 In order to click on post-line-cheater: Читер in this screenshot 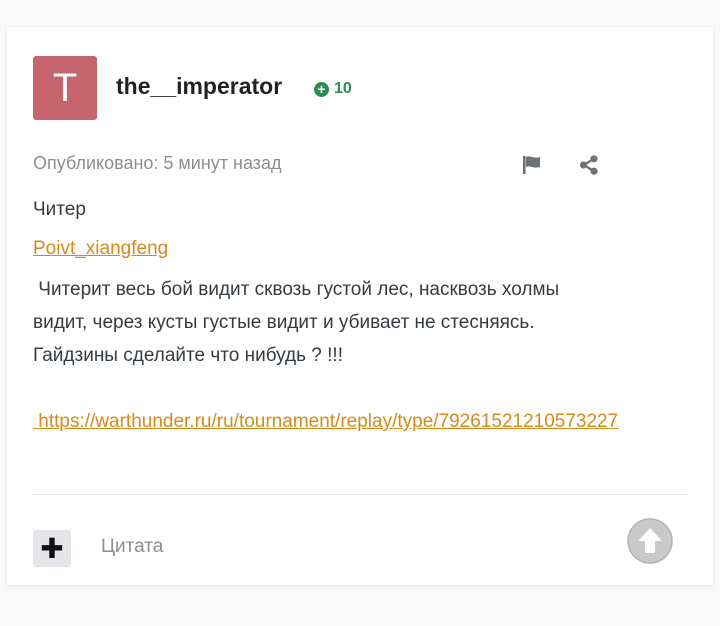, I will do `click(59, 209)`.